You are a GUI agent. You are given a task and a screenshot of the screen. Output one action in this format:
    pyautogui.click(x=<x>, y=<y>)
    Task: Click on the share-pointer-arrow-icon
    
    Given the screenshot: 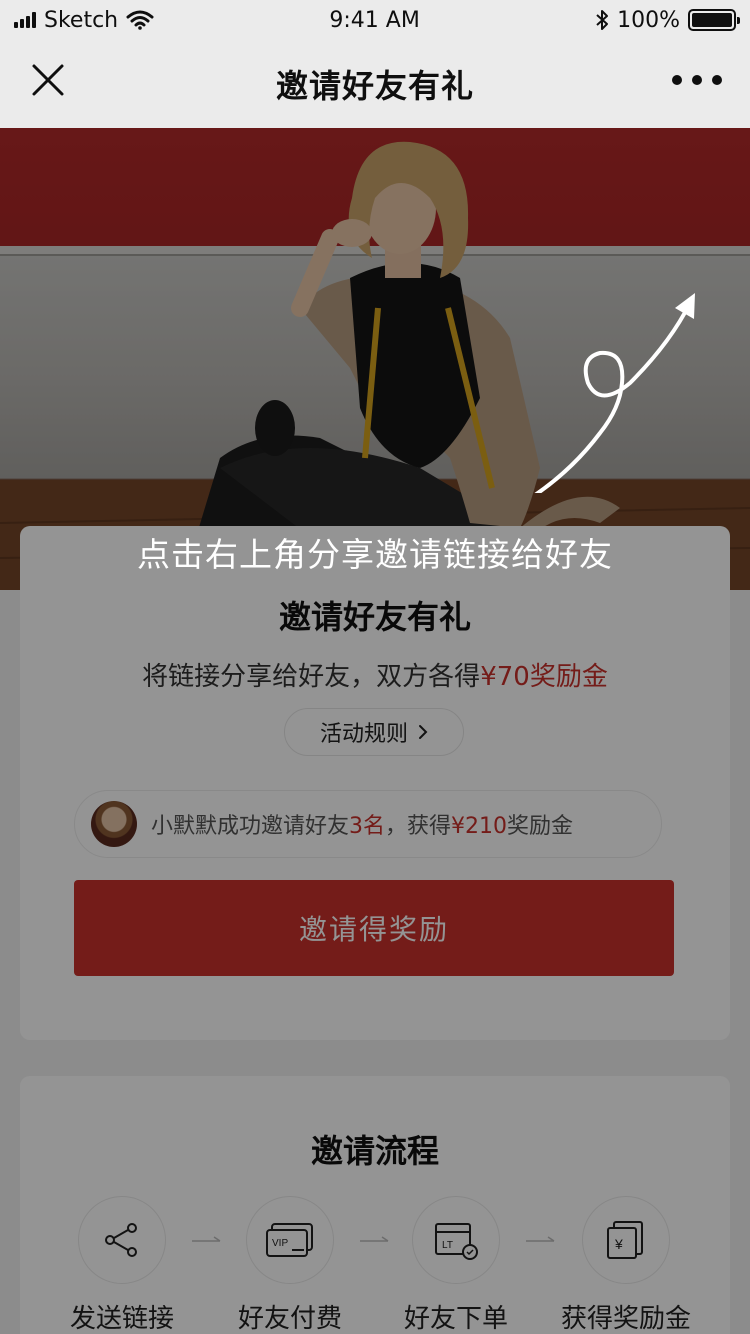 What is the action you would take?
    pyautogui.click(x=614, y=393)
    